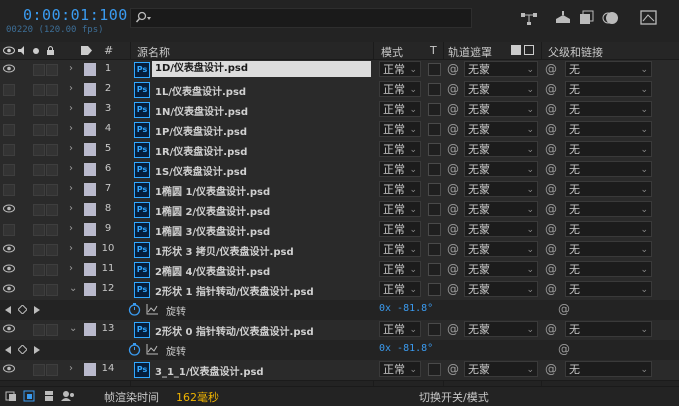 This screenshot has width=679, height=406. I want to click on toggle-in-out-duration-icon, so click(49, 396).